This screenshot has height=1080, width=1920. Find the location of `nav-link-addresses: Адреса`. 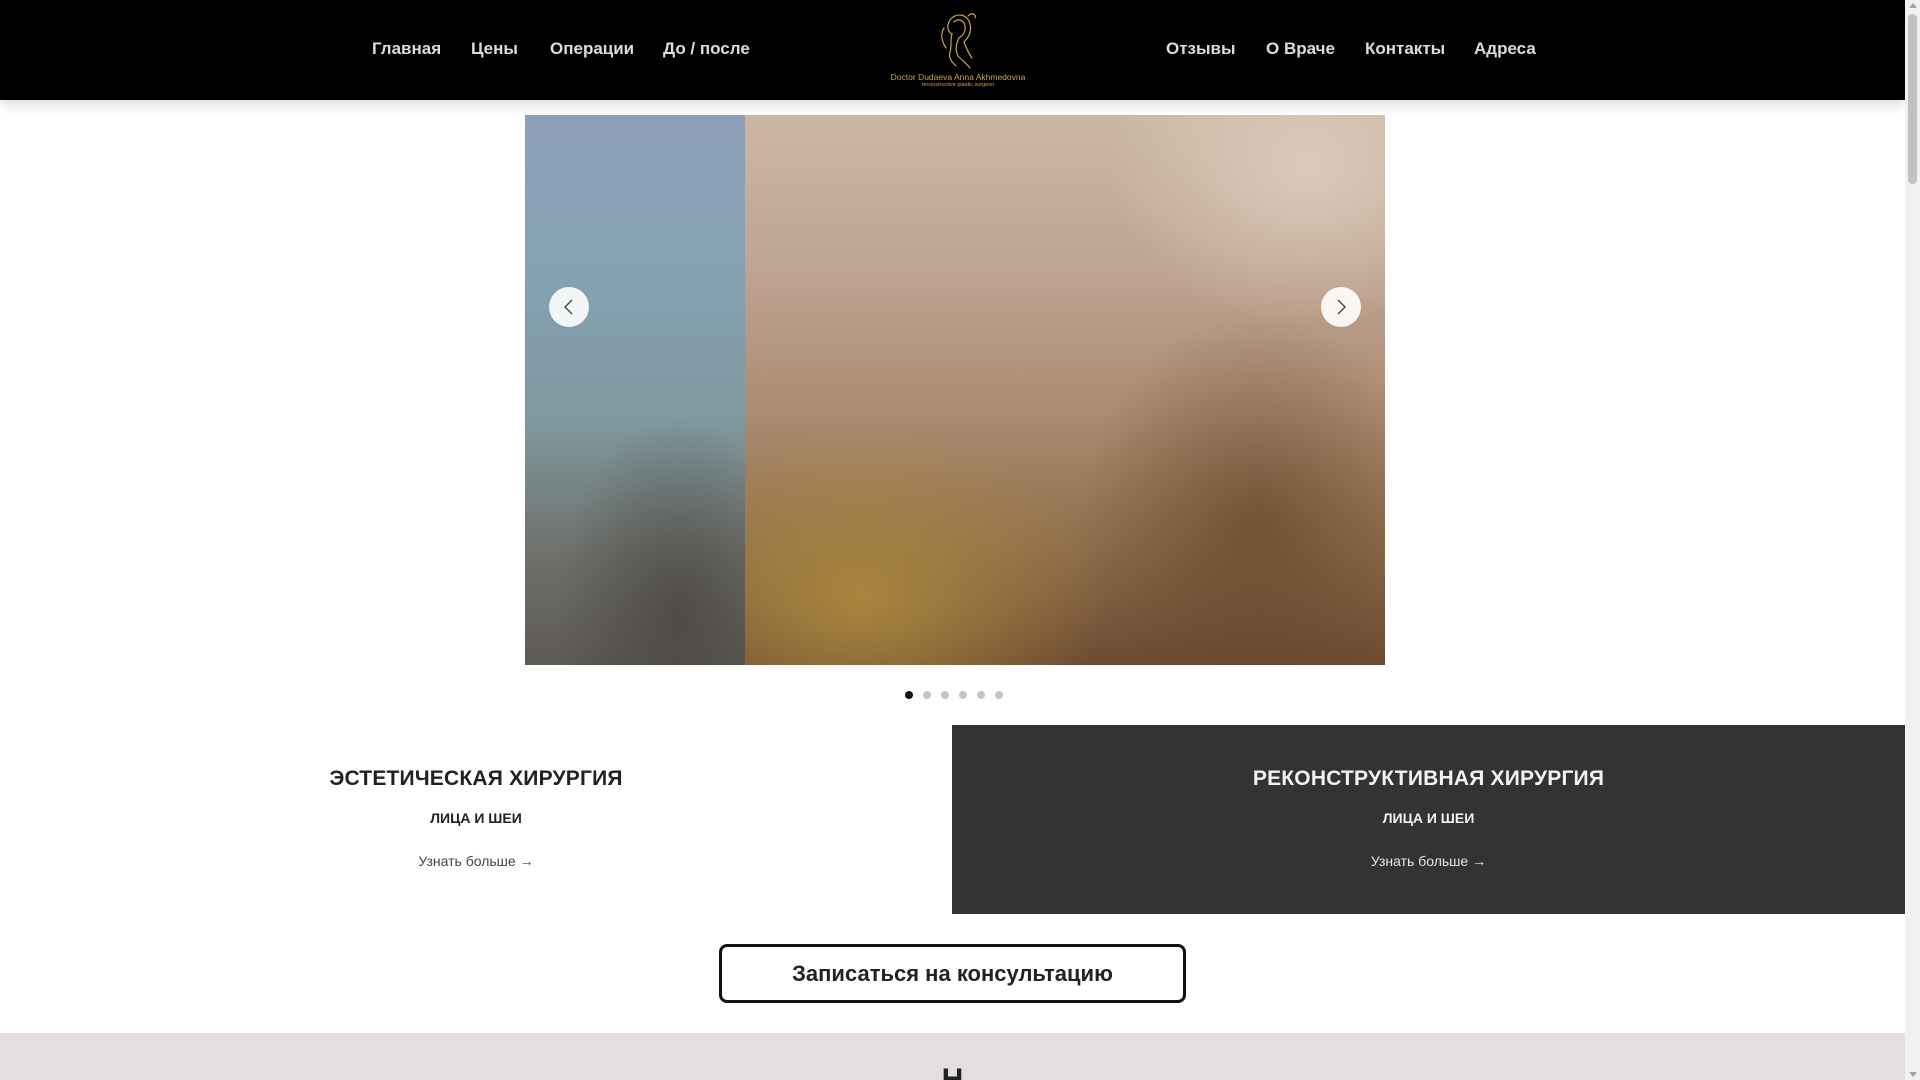

nav-link-addresses: Адреса is located at coordinates (1505, 50).